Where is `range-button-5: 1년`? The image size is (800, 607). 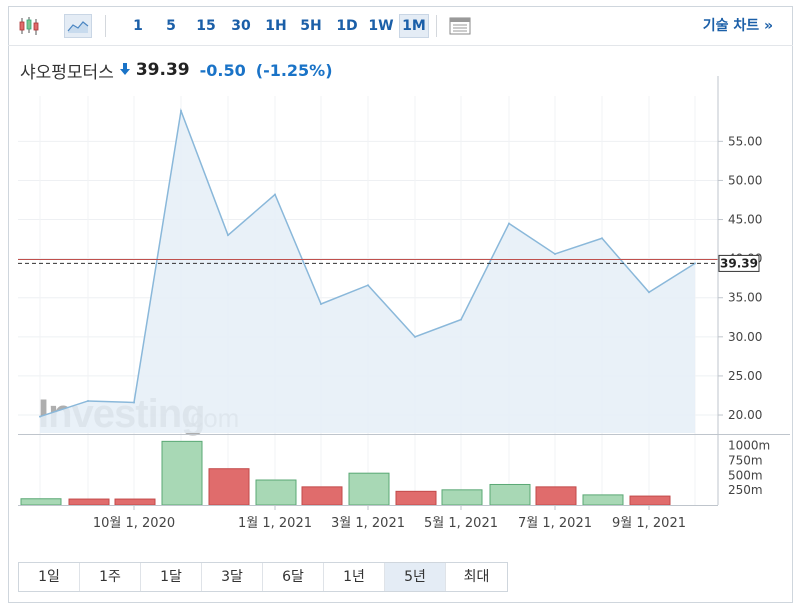
range-button-5: 1년 is located at coordinates (354, 577).